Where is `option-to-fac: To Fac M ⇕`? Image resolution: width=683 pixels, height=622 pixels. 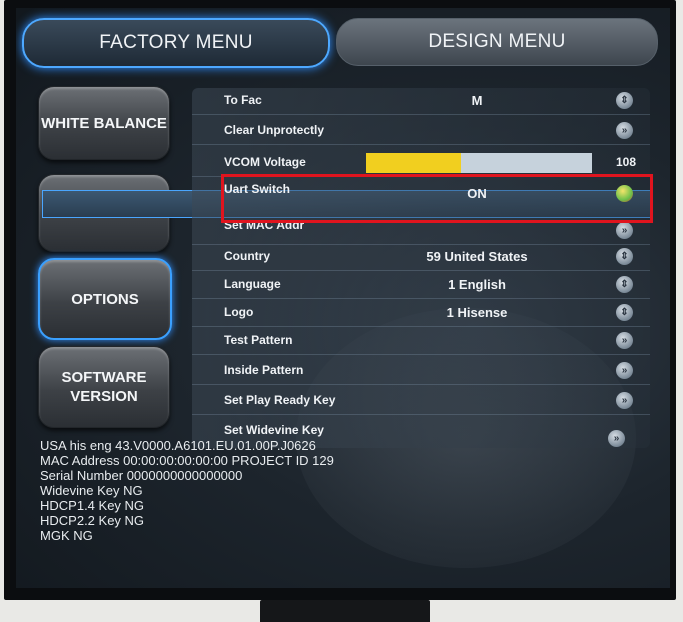
option-to-fac: To Fac M ⇕ is located at coordinates (421, 101).